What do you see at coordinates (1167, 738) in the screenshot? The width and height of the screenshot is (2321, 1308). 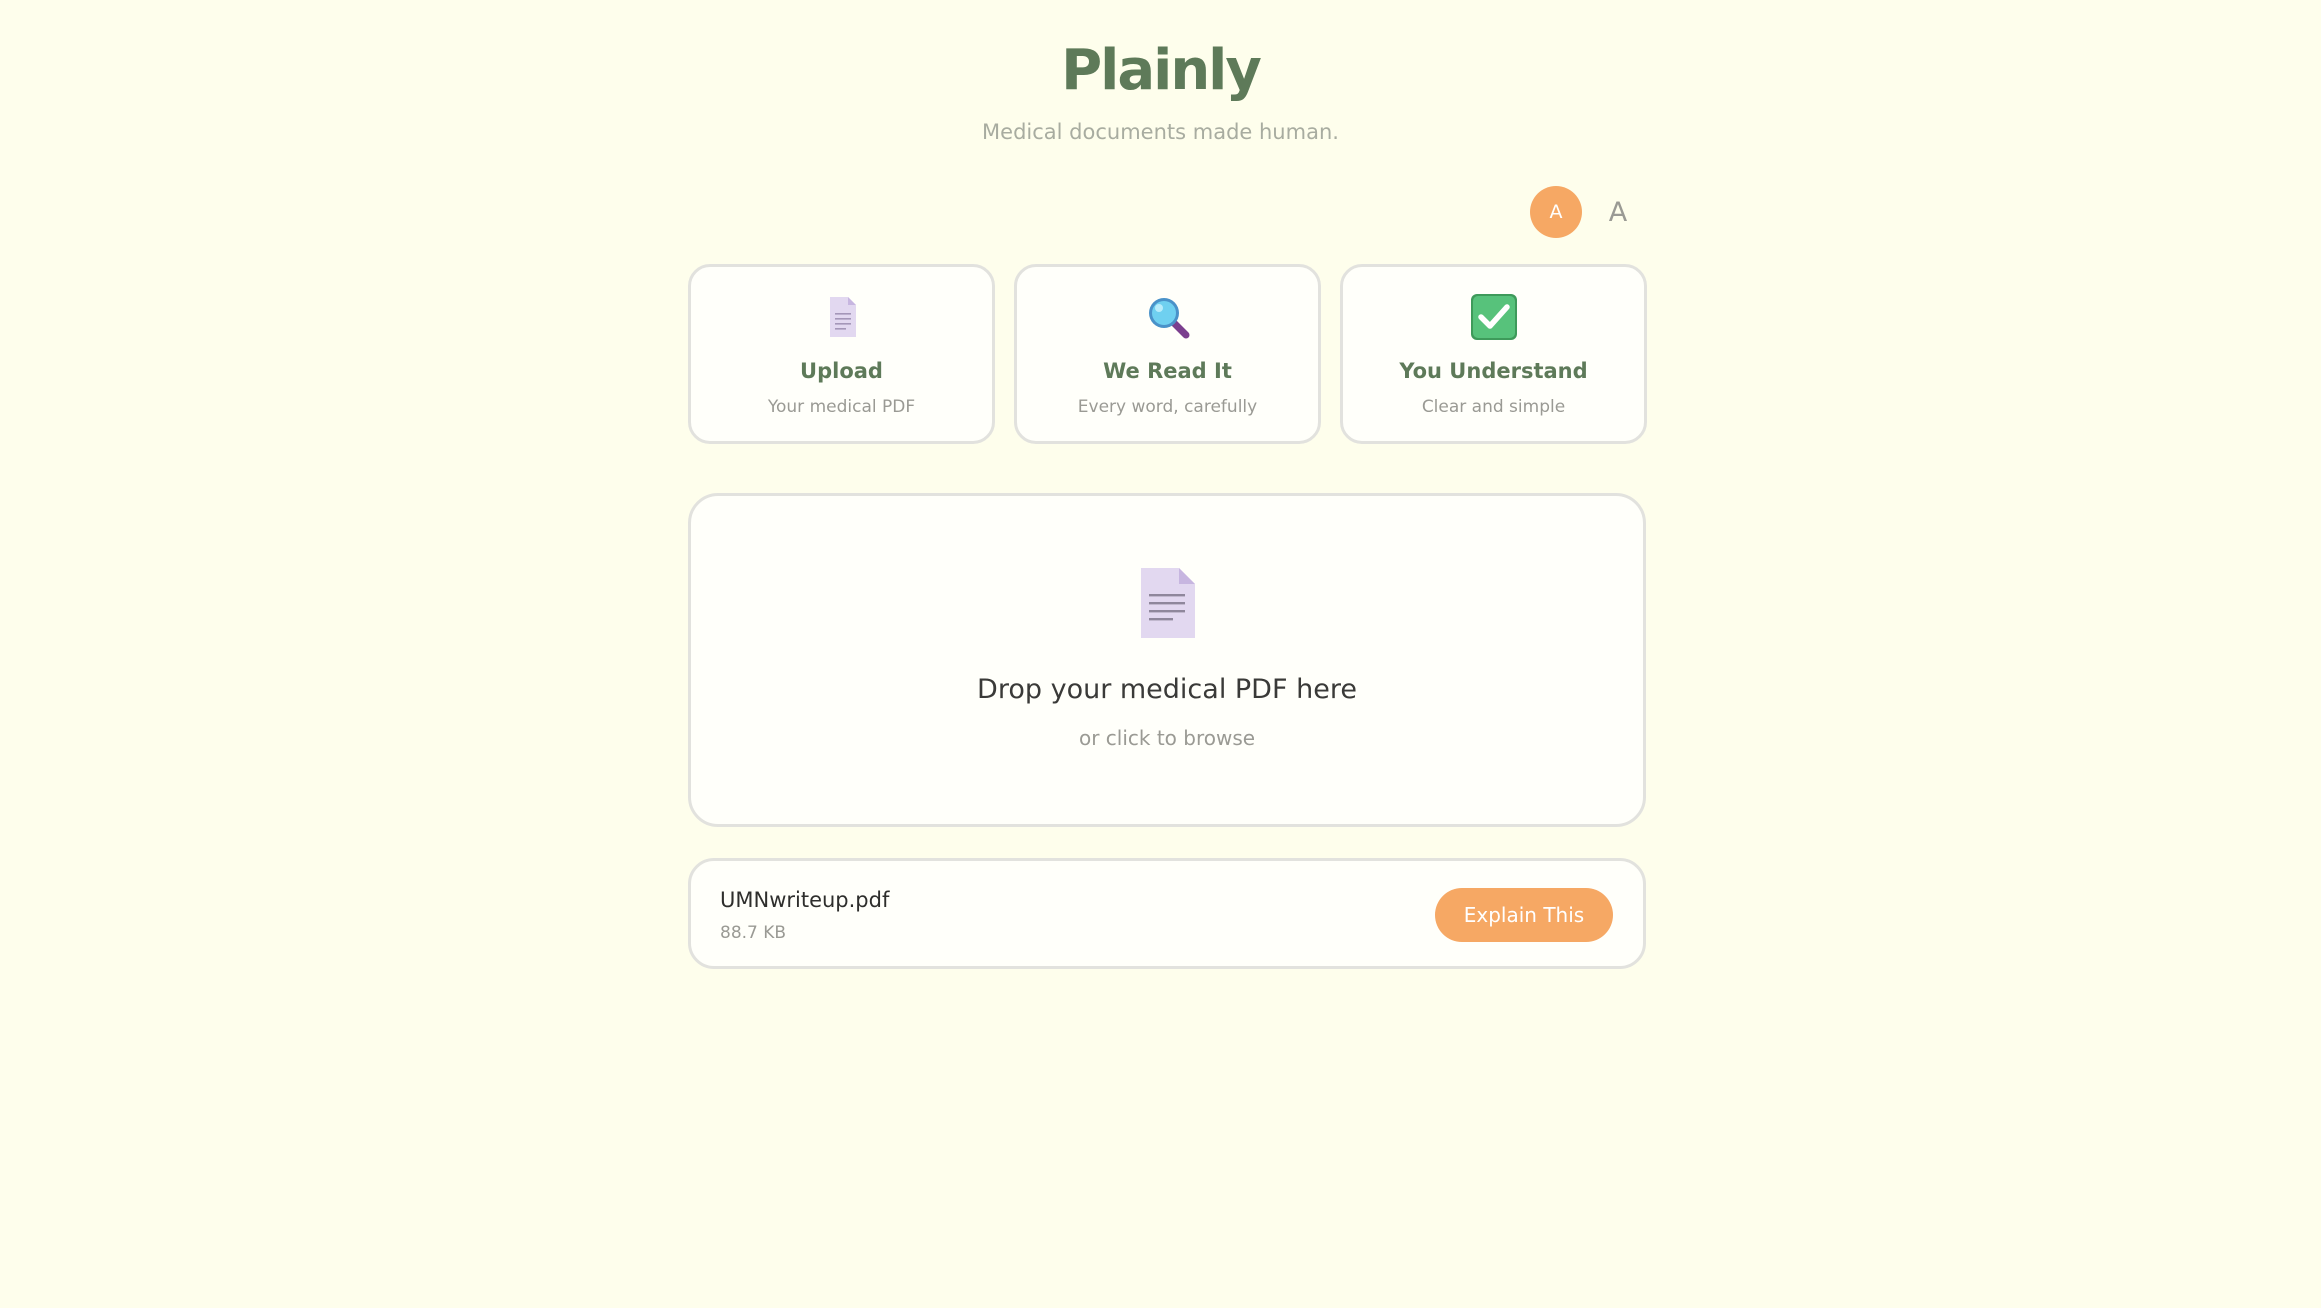 I see `dropzone-browse-hint: or click to browse` at bounding box center [1167, 738].